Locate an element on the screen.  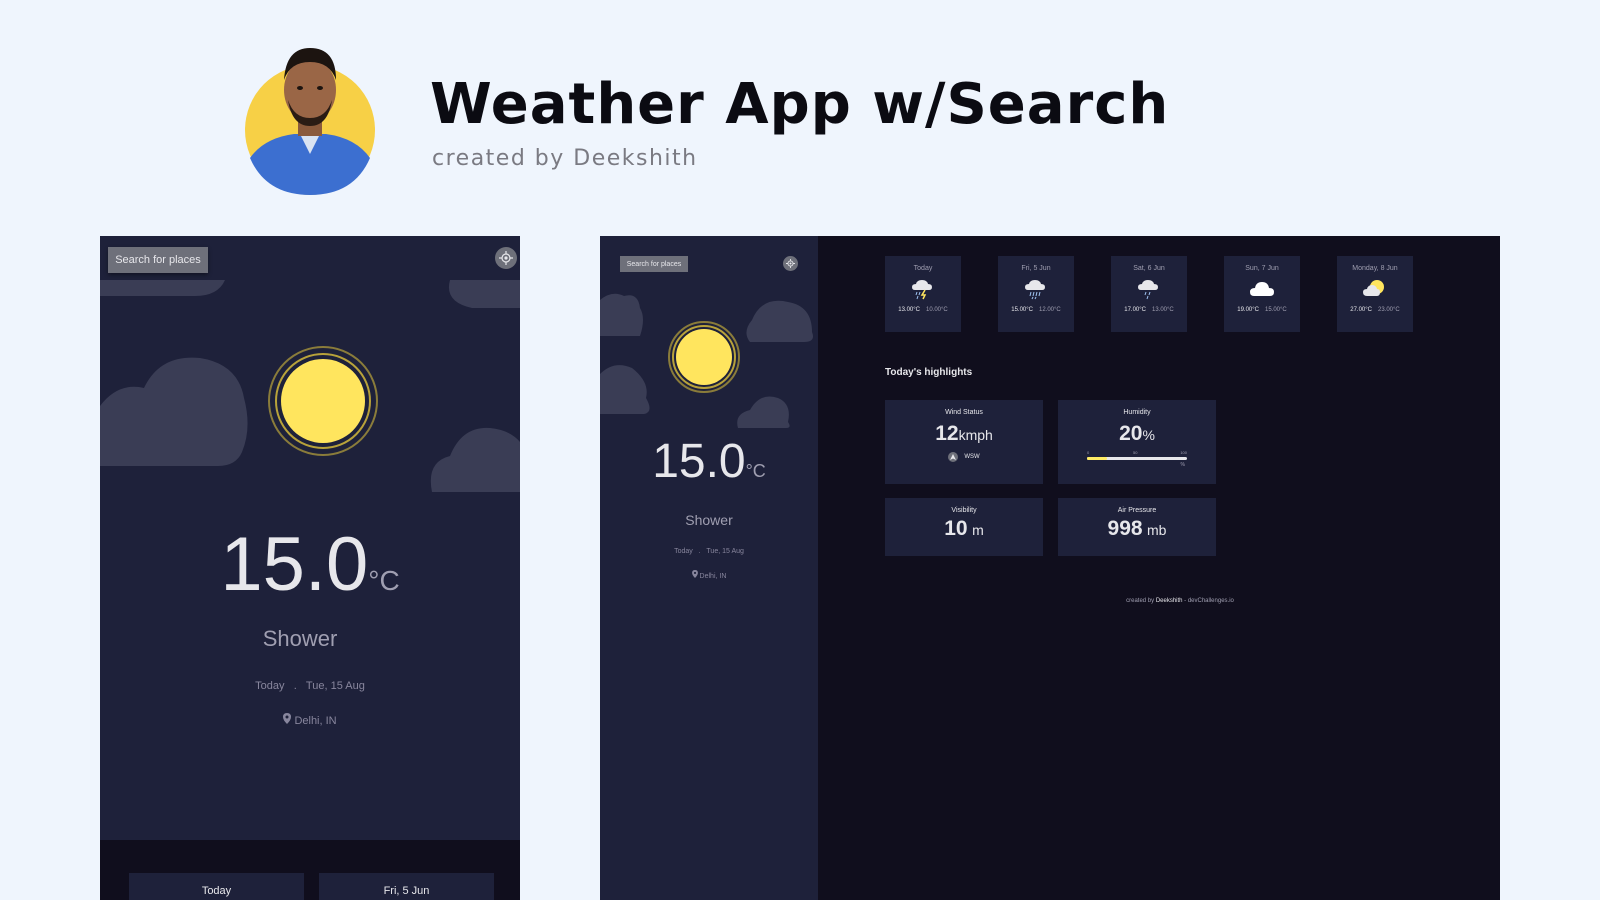
thunder-rain-icon is located at coordinates (922, 290).